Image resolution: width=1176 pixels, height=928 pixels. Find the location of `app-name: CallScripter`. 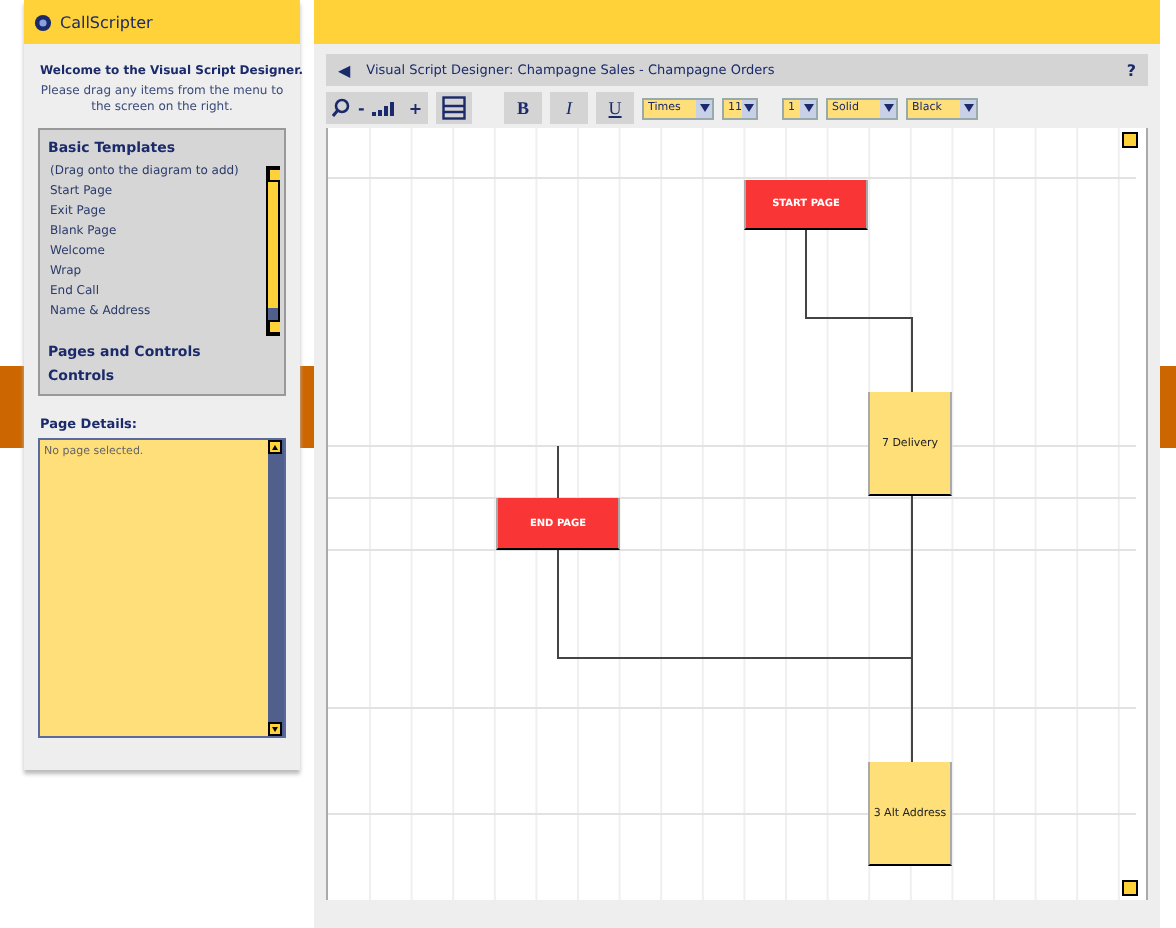

app-name: CallScripter is located at coordinates (106, 22).